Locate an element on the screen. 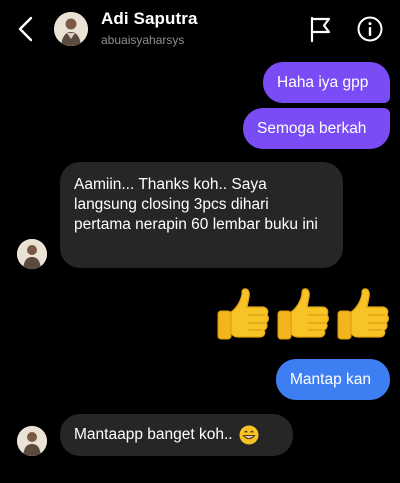 The width and height of the screenshot is (400, 483). contact-name: Adi Saputra is located at coordinates (149, 19).